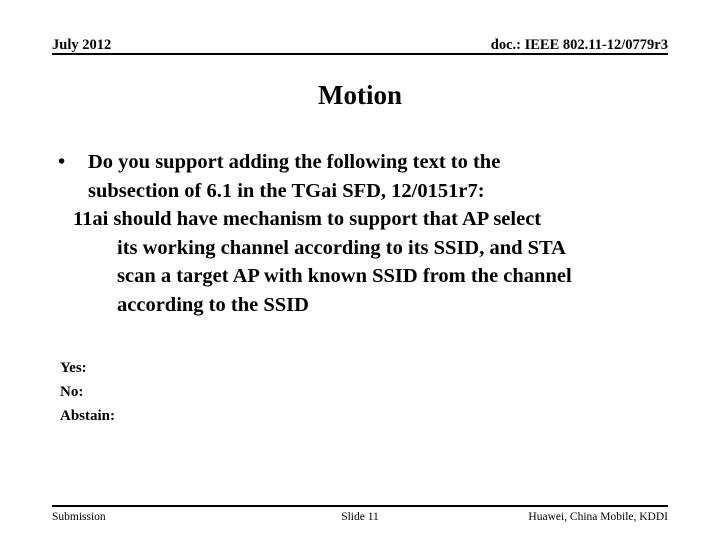 This screenshot has width=720, height=540. Describe the element at coordinates (73, 368) in the screenshot. I see `vote-yes-label: Yes:` at that location.